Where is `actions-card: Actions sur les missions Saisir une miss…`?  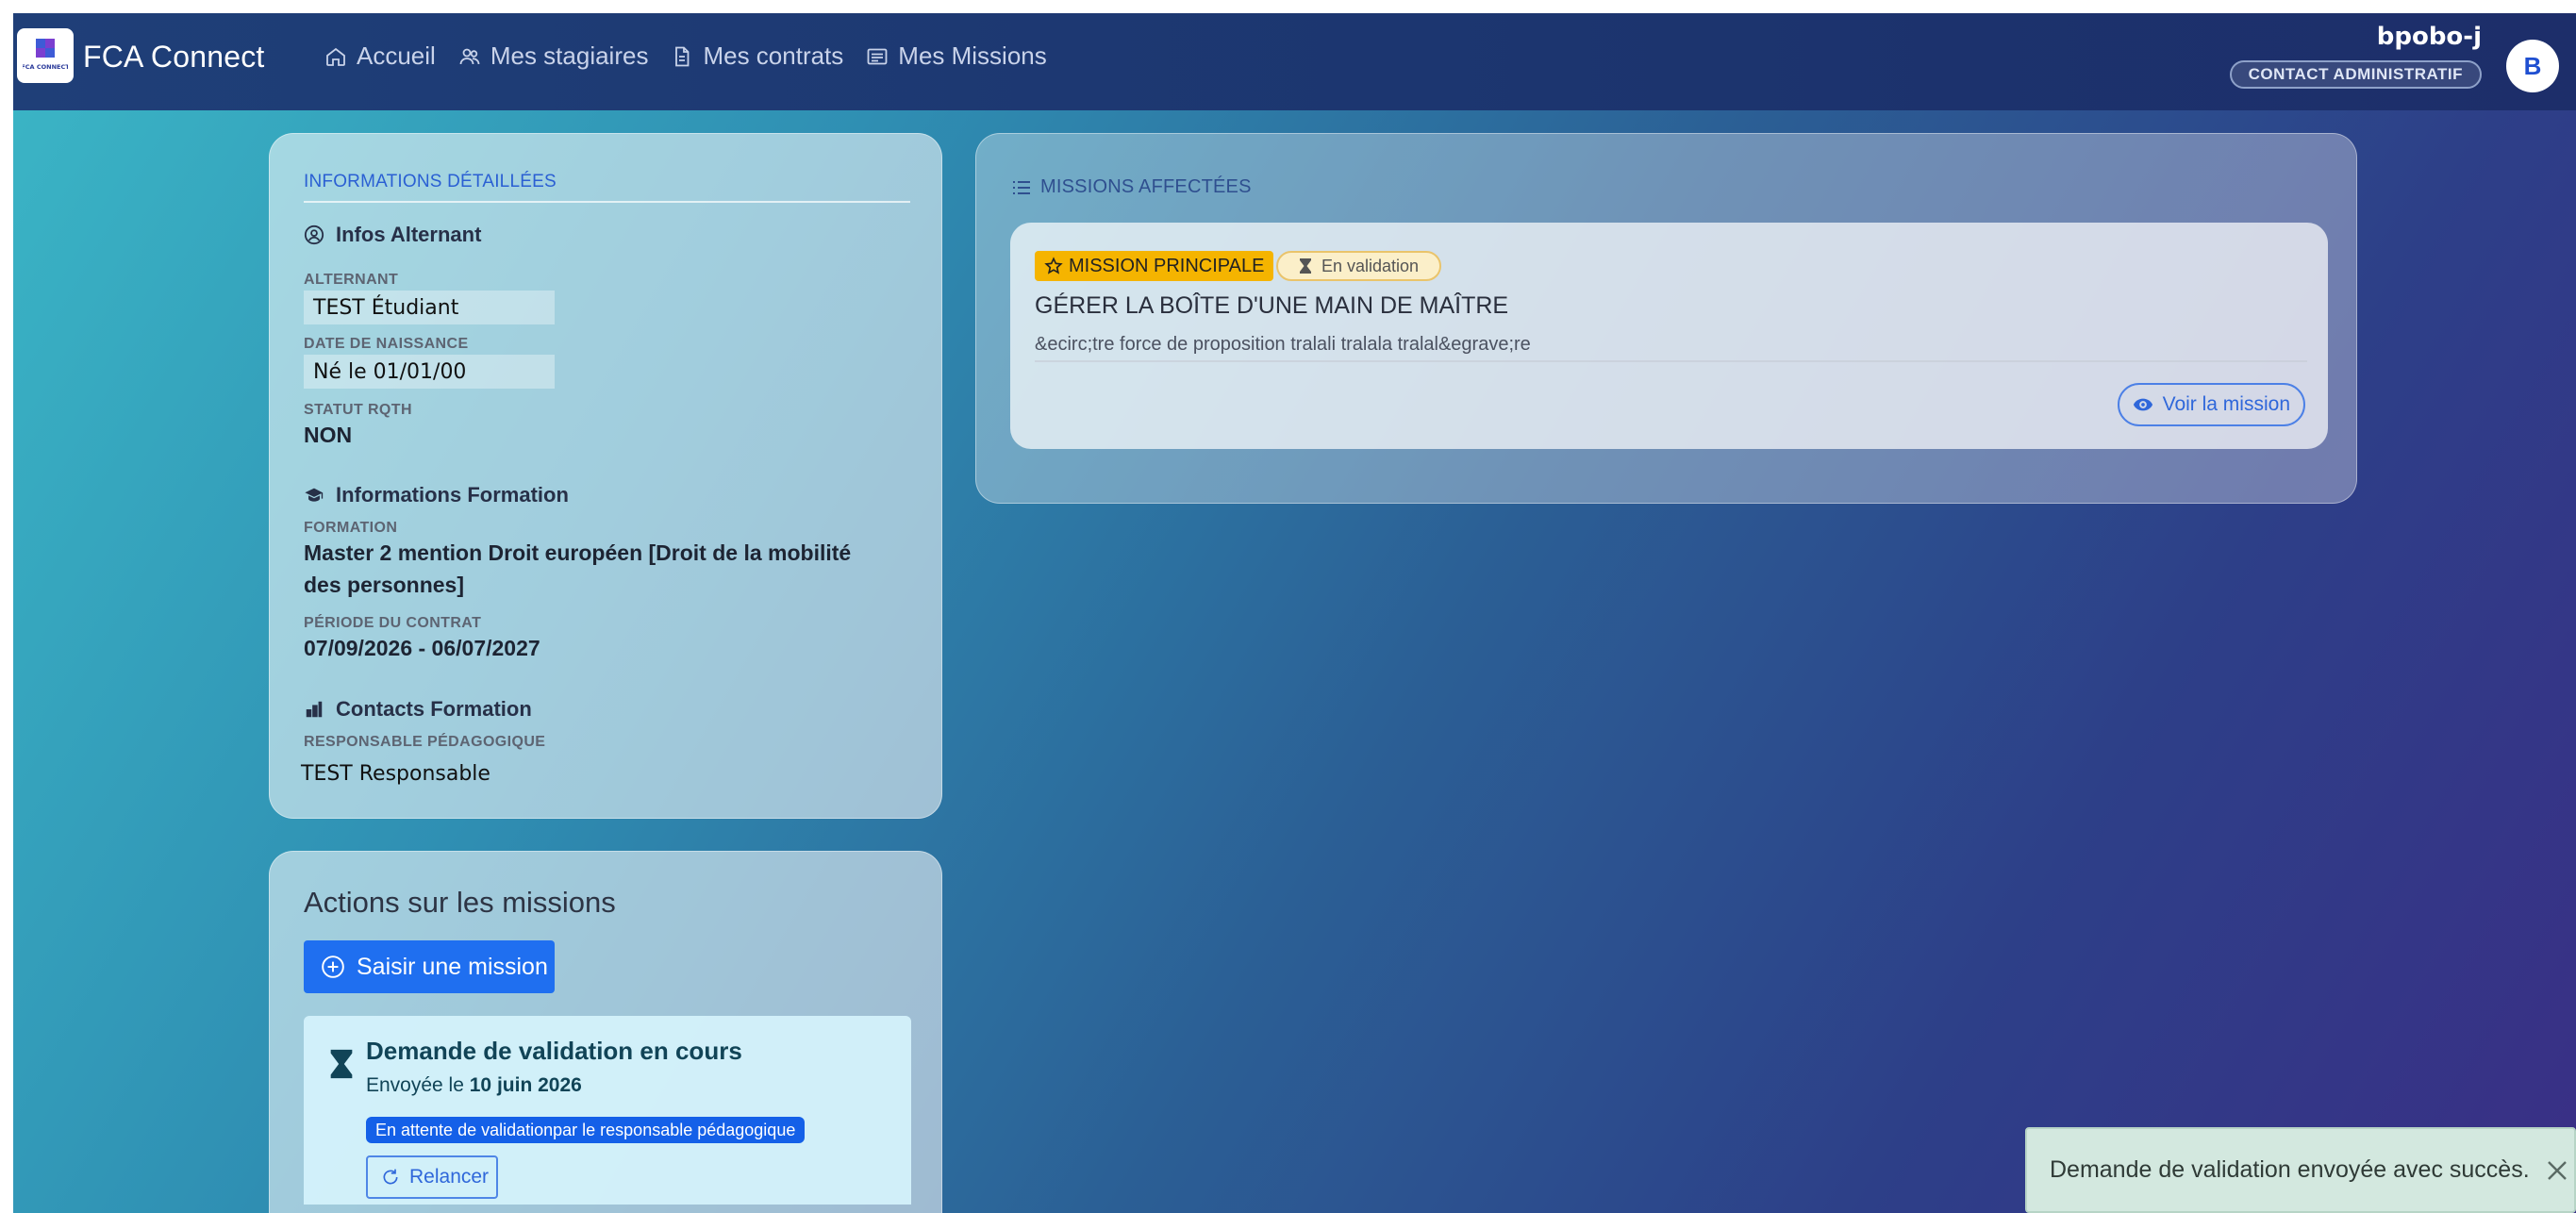 actions-card: Actions sur les missions Saisir une miss… is located at coordinates (605, 1032).